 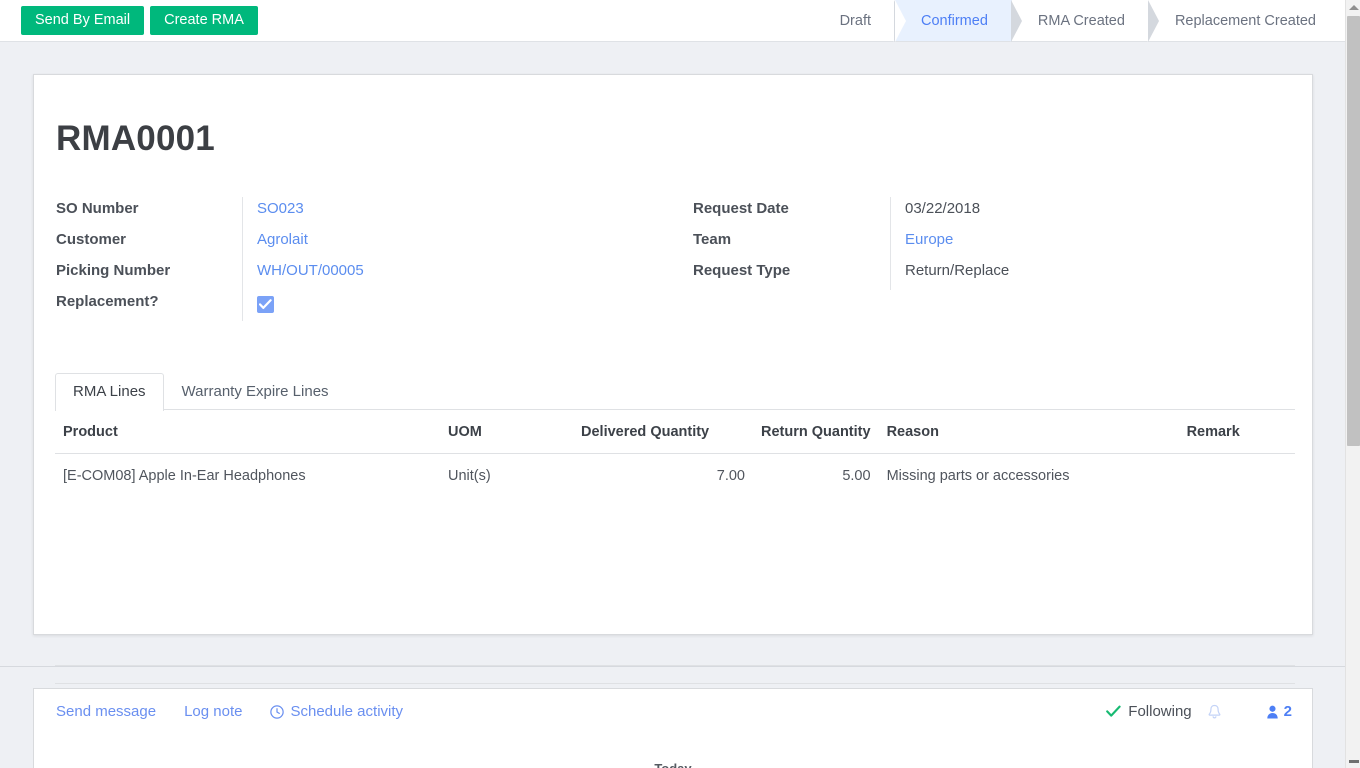 I want to click on field-label: Replacement?, so click(x=107, y=301).